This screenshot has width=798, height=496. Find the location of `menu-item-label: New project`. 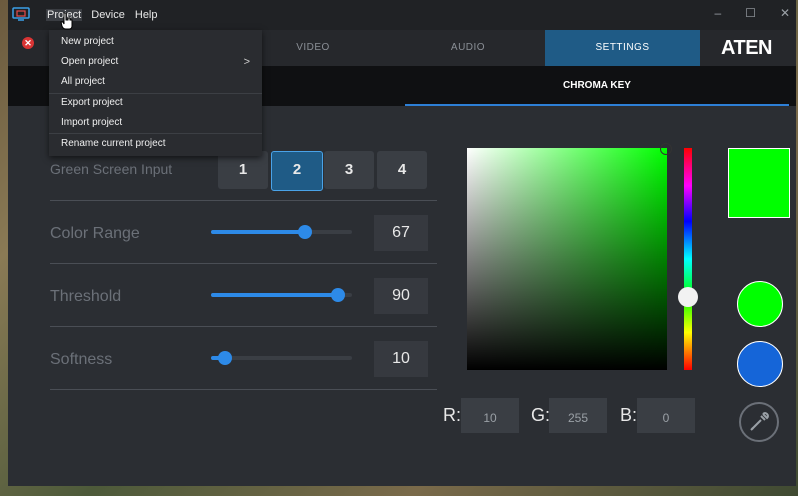

menu-item-label: New project is located at coordinates (87, 41).